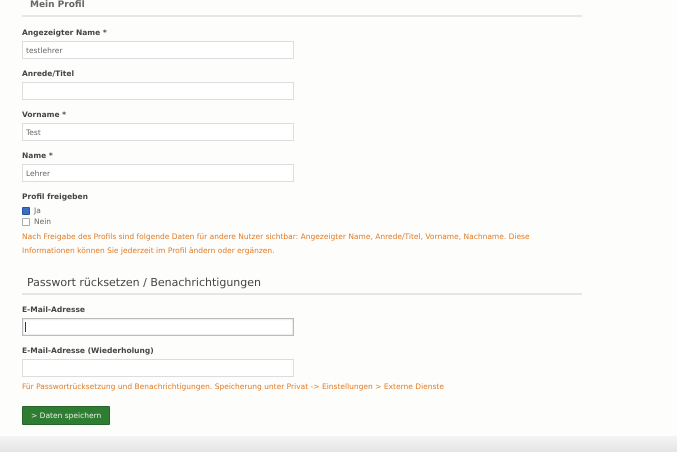 This screenshot has height=452, width=677. I want to click on section-heading: Passwort rücksetzen / Benachrichtigungen, so click(144, 282).